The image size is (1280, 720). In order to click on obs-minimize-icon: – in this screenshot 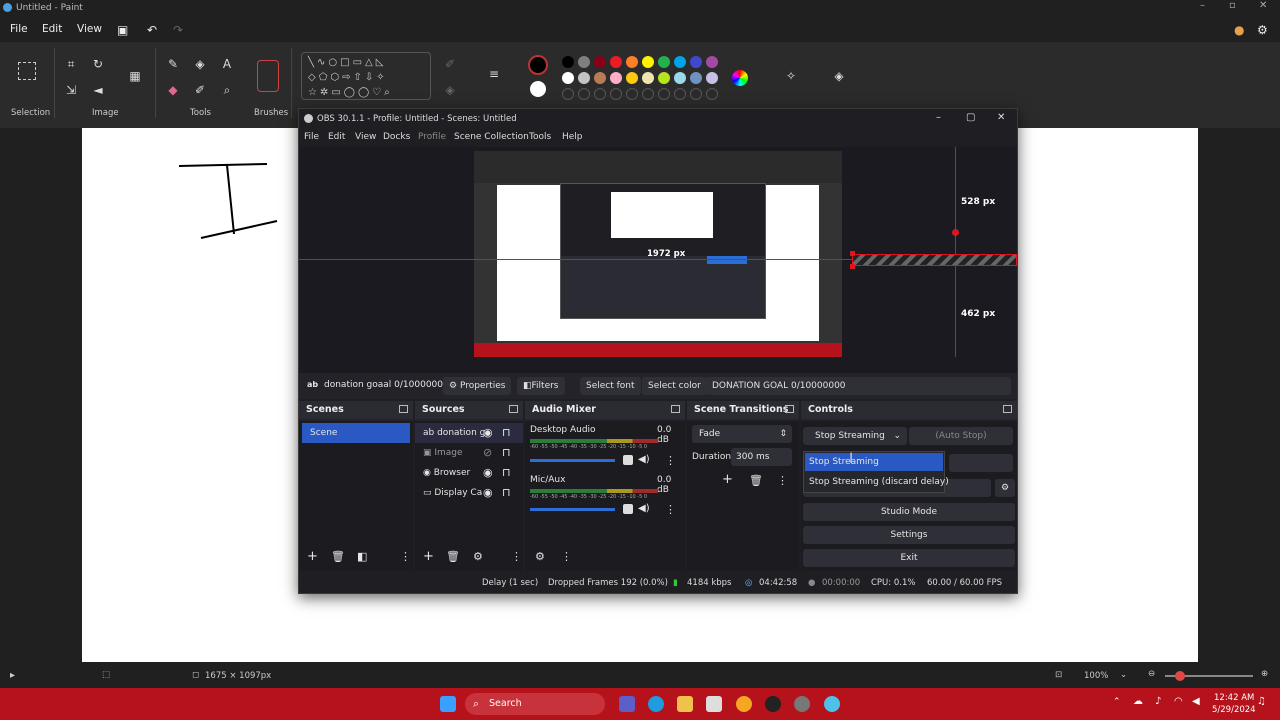, I will do `click(938, 117)`.